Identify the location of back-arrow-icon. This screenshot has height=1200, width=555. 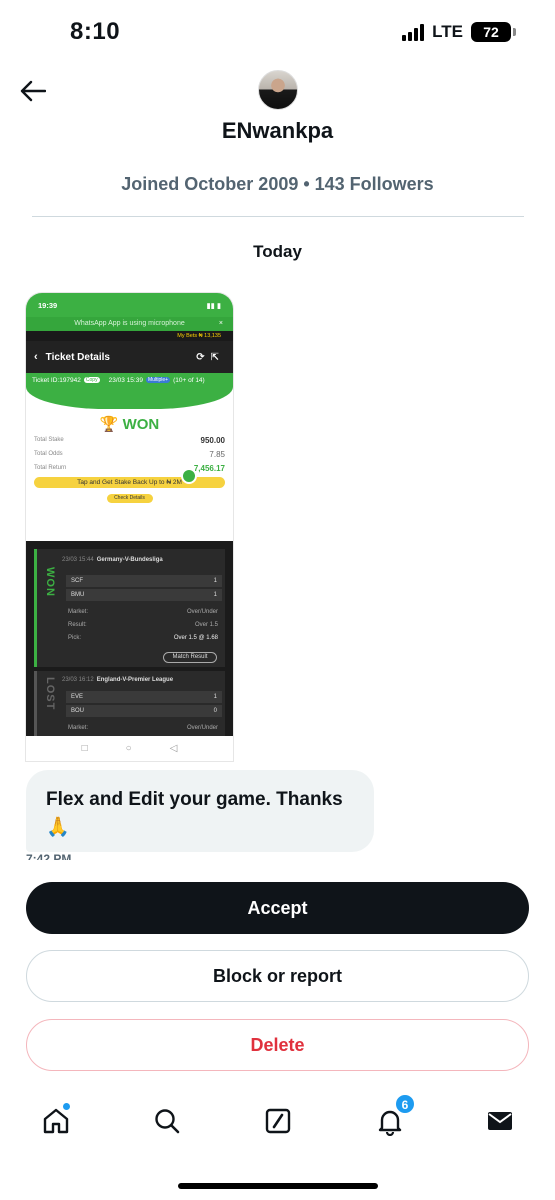
(33, 91).